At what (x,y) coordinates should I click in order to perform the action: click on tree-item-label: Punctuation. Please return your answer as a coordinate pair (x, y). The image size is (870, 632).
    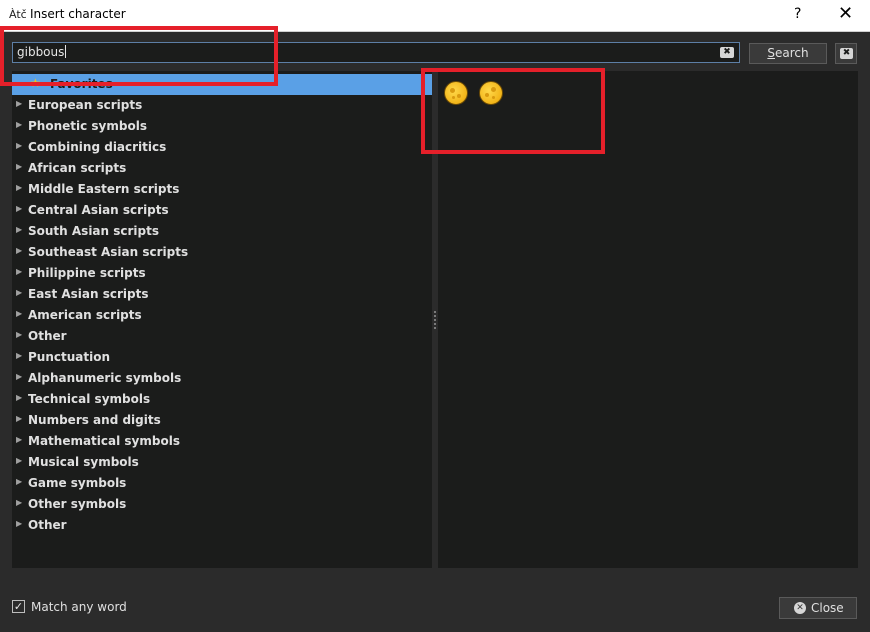
    Looking at the image, I should click on (69, 357).